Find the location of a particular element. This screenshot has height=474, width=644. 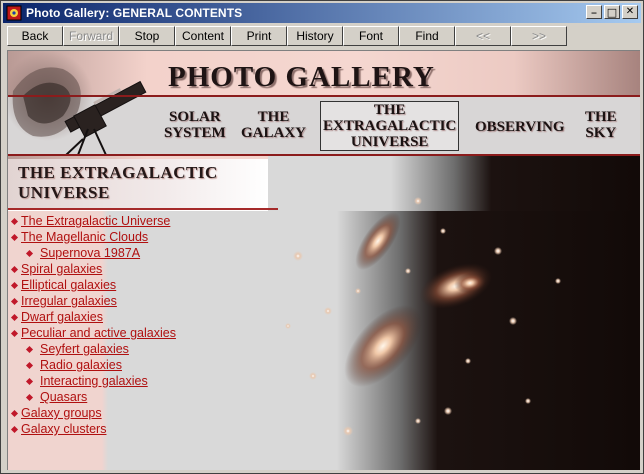

link-interacting-galaxies: Interacting galaxies is located at coordinates (94, 381).